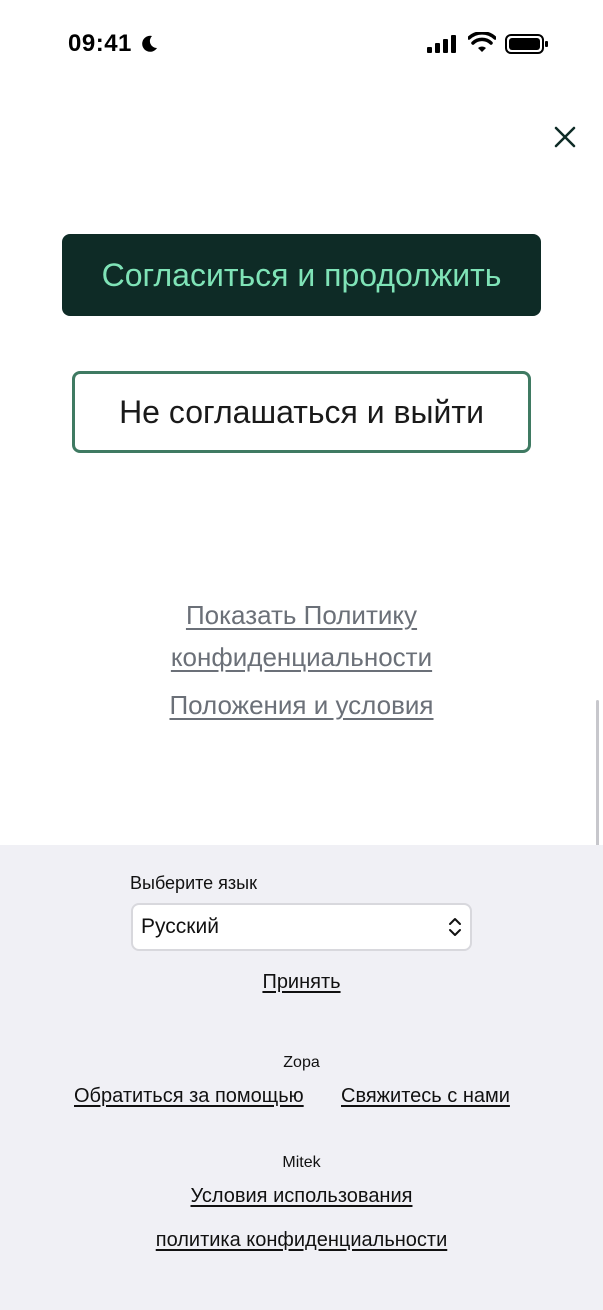 The width and height of the screenshot is (603, 1310). Describe the element at coordinates (301, 1062) in the screenshot. I see `zopa-label: Zopa` at that location.